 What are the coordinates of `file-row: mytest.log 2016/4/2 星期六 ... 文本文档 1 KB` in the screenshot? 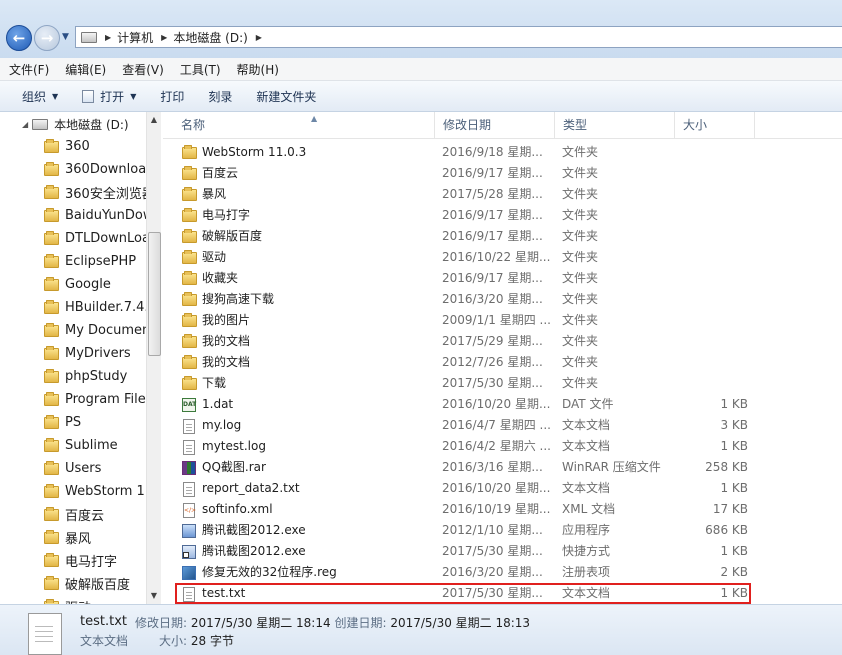 It's located at (463, 446).